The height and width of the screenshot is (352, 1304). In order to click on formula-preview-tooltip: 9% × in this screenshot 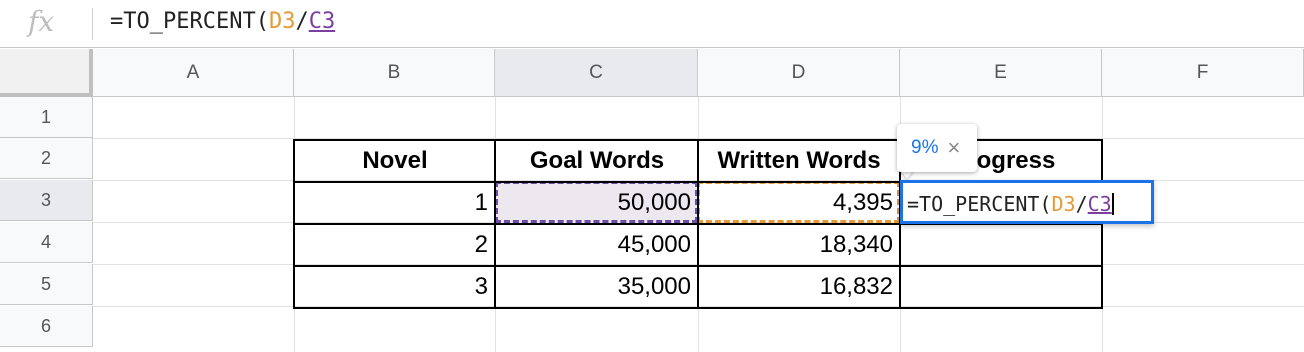, I will do `click(937, 148)`.